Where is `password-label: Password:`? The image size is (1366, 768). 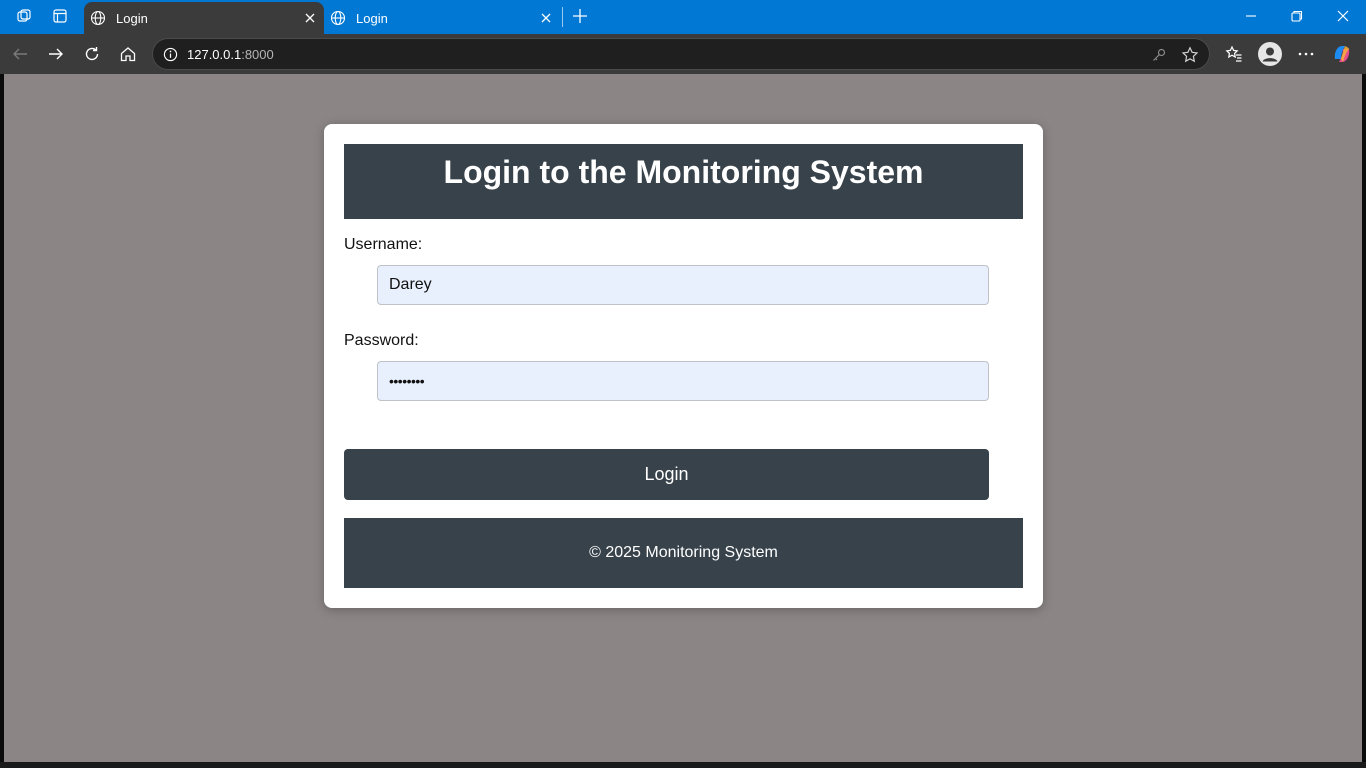 password-label: Password: is located at coordinates (381, 340).